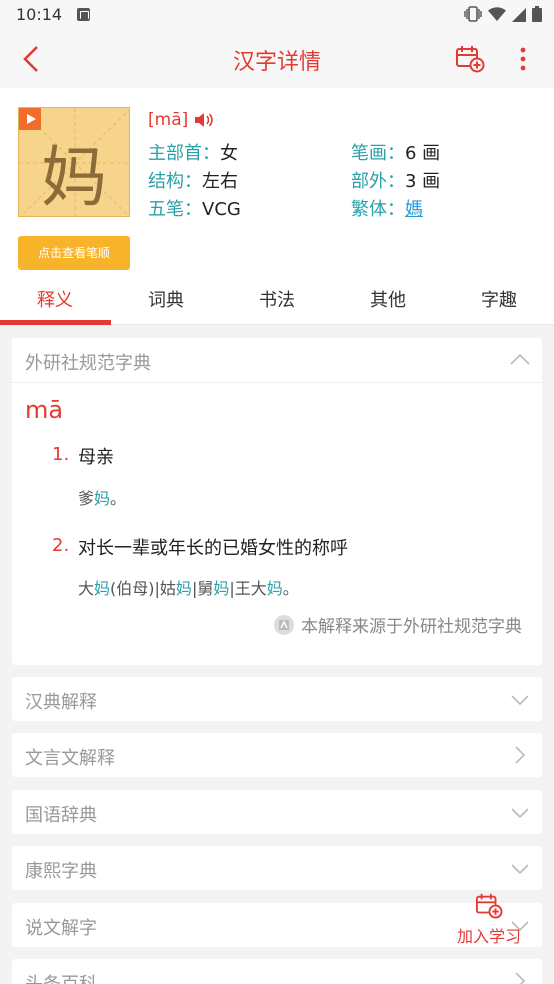 The height and width of the screenshot is (984, 554). Describe the element at coordinates (277, 360) in the screenshot. I see `definition-card-header: 外研社规范字典` at that location.